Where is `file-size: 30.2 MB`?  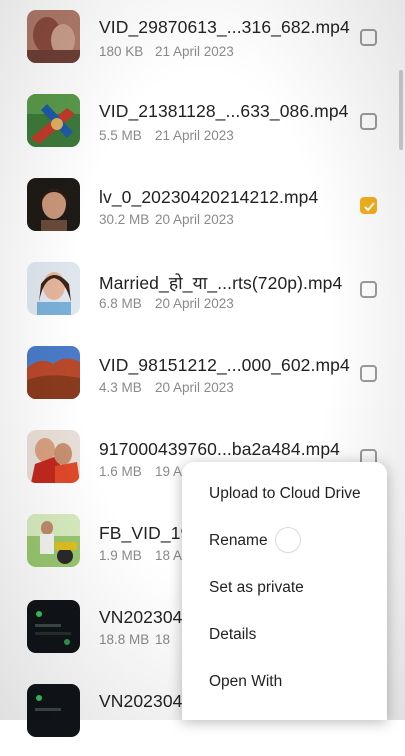
file-size: 30.2 MB is located at coordinates (124, 219).